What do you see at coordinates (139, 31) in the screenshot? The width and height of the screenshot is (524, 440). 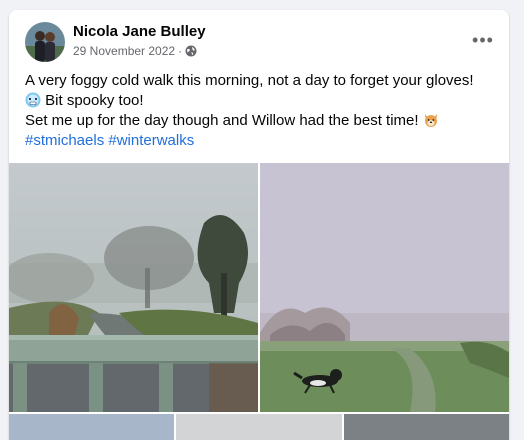 I see `author-name: Nicola Jane Bulley` at bounding box center [139, 31].